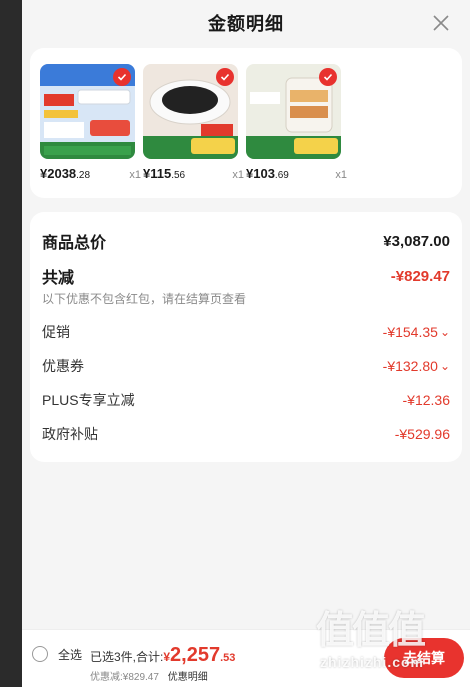  What do you see at coordinates (56, 332) in the screenshot?
I see `promo-label: 促销` at bounding box center [56, 332].